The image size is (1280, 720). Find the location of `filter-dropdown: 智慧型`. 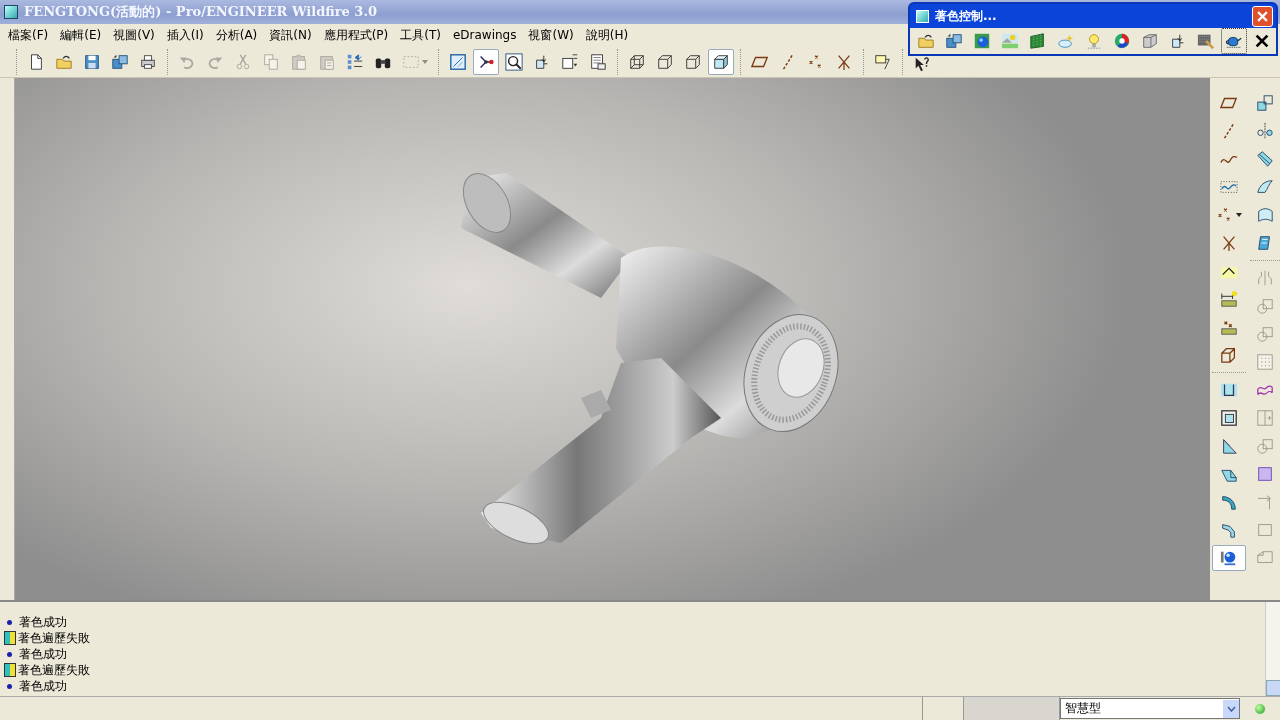

filter-dropdown: 智慧型 is located at coordinates (1150, 708).